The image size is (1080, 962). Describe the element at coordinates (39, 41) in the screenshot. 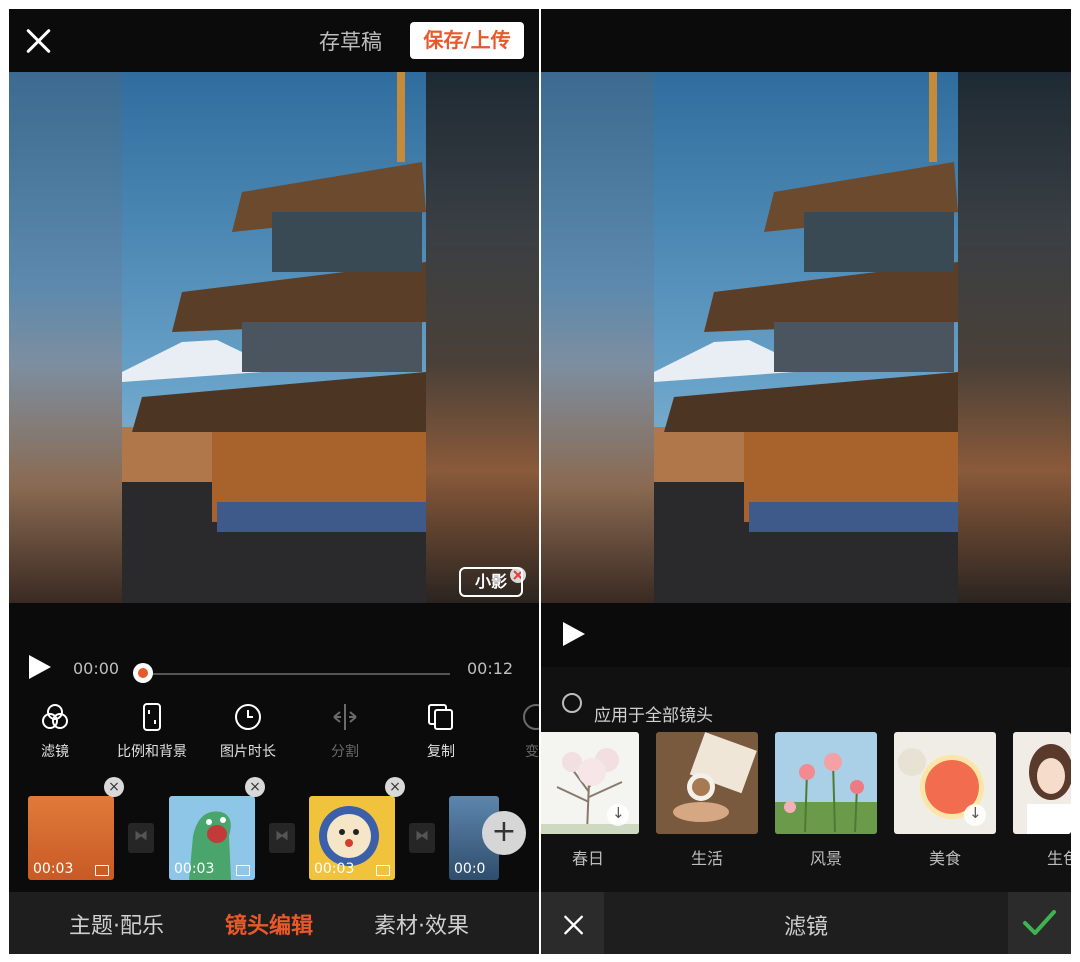

I see `close-icon` at that location.